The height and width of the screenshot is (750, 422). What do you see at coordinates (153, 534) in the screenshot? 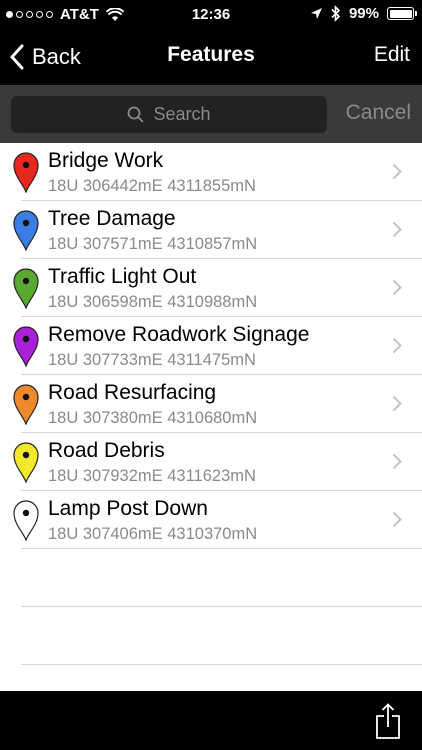
I see `feature-coordinates: 18U 307406mE 4310370mN` at bounding box center [153, 534].